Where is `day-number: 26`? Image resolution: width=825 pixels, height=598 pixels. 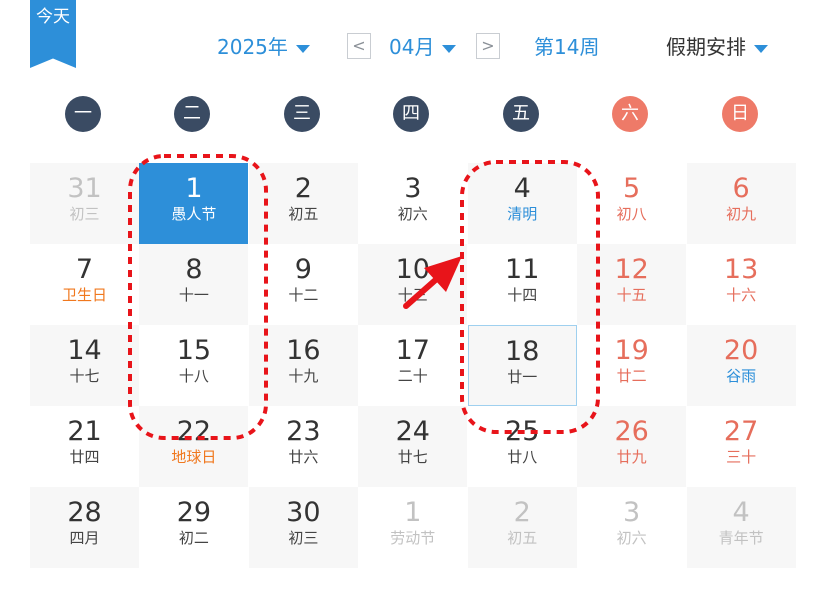
day-number: 26 is located at coordinates (631, 431).